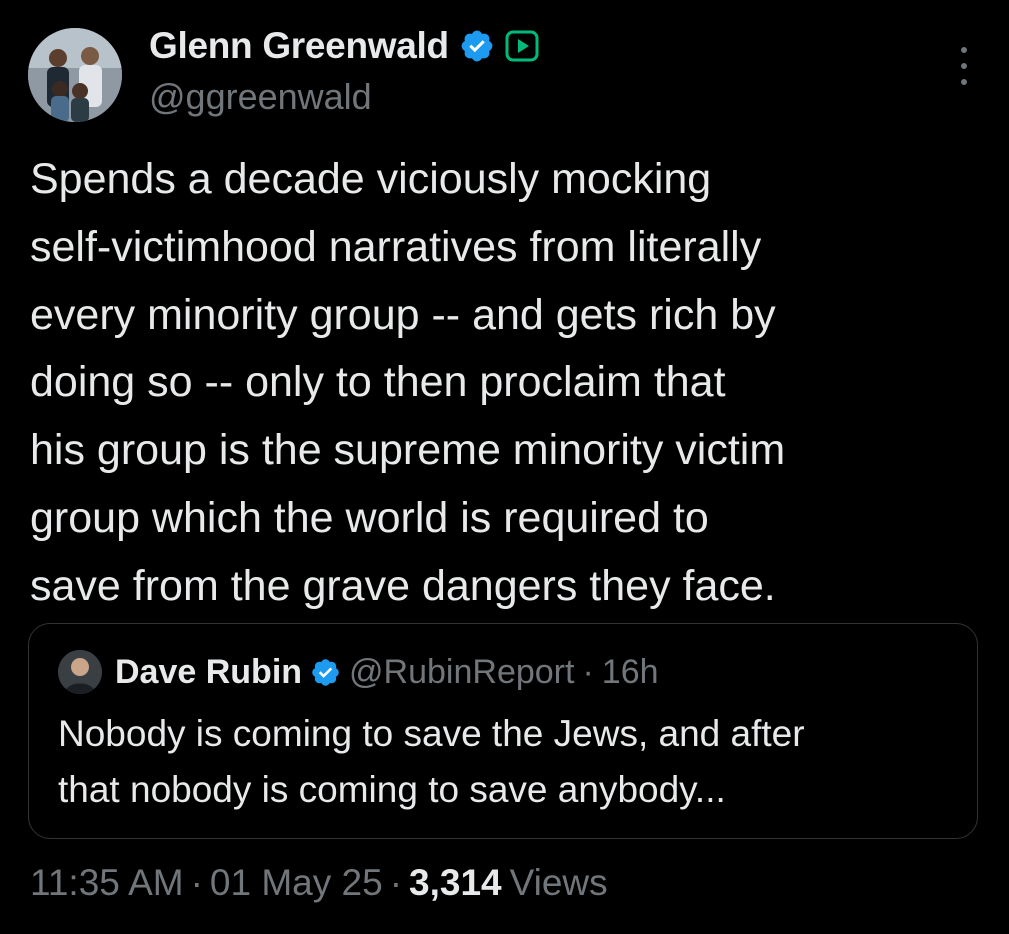 The image size is (1009, 934). I want to click on tweet-text-line: save from the grave dangers they face., so click(403, 585).